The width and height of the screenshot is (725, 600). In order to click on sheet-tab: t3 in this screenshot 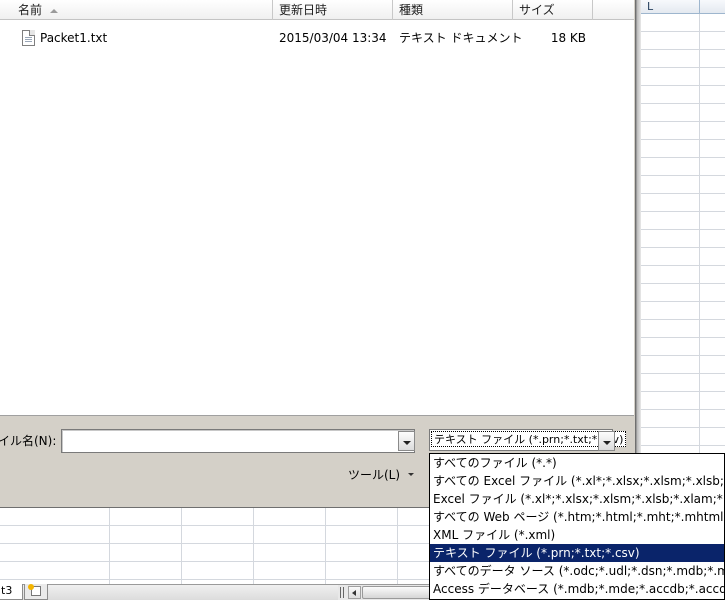, I will do `click(12, 592)`.